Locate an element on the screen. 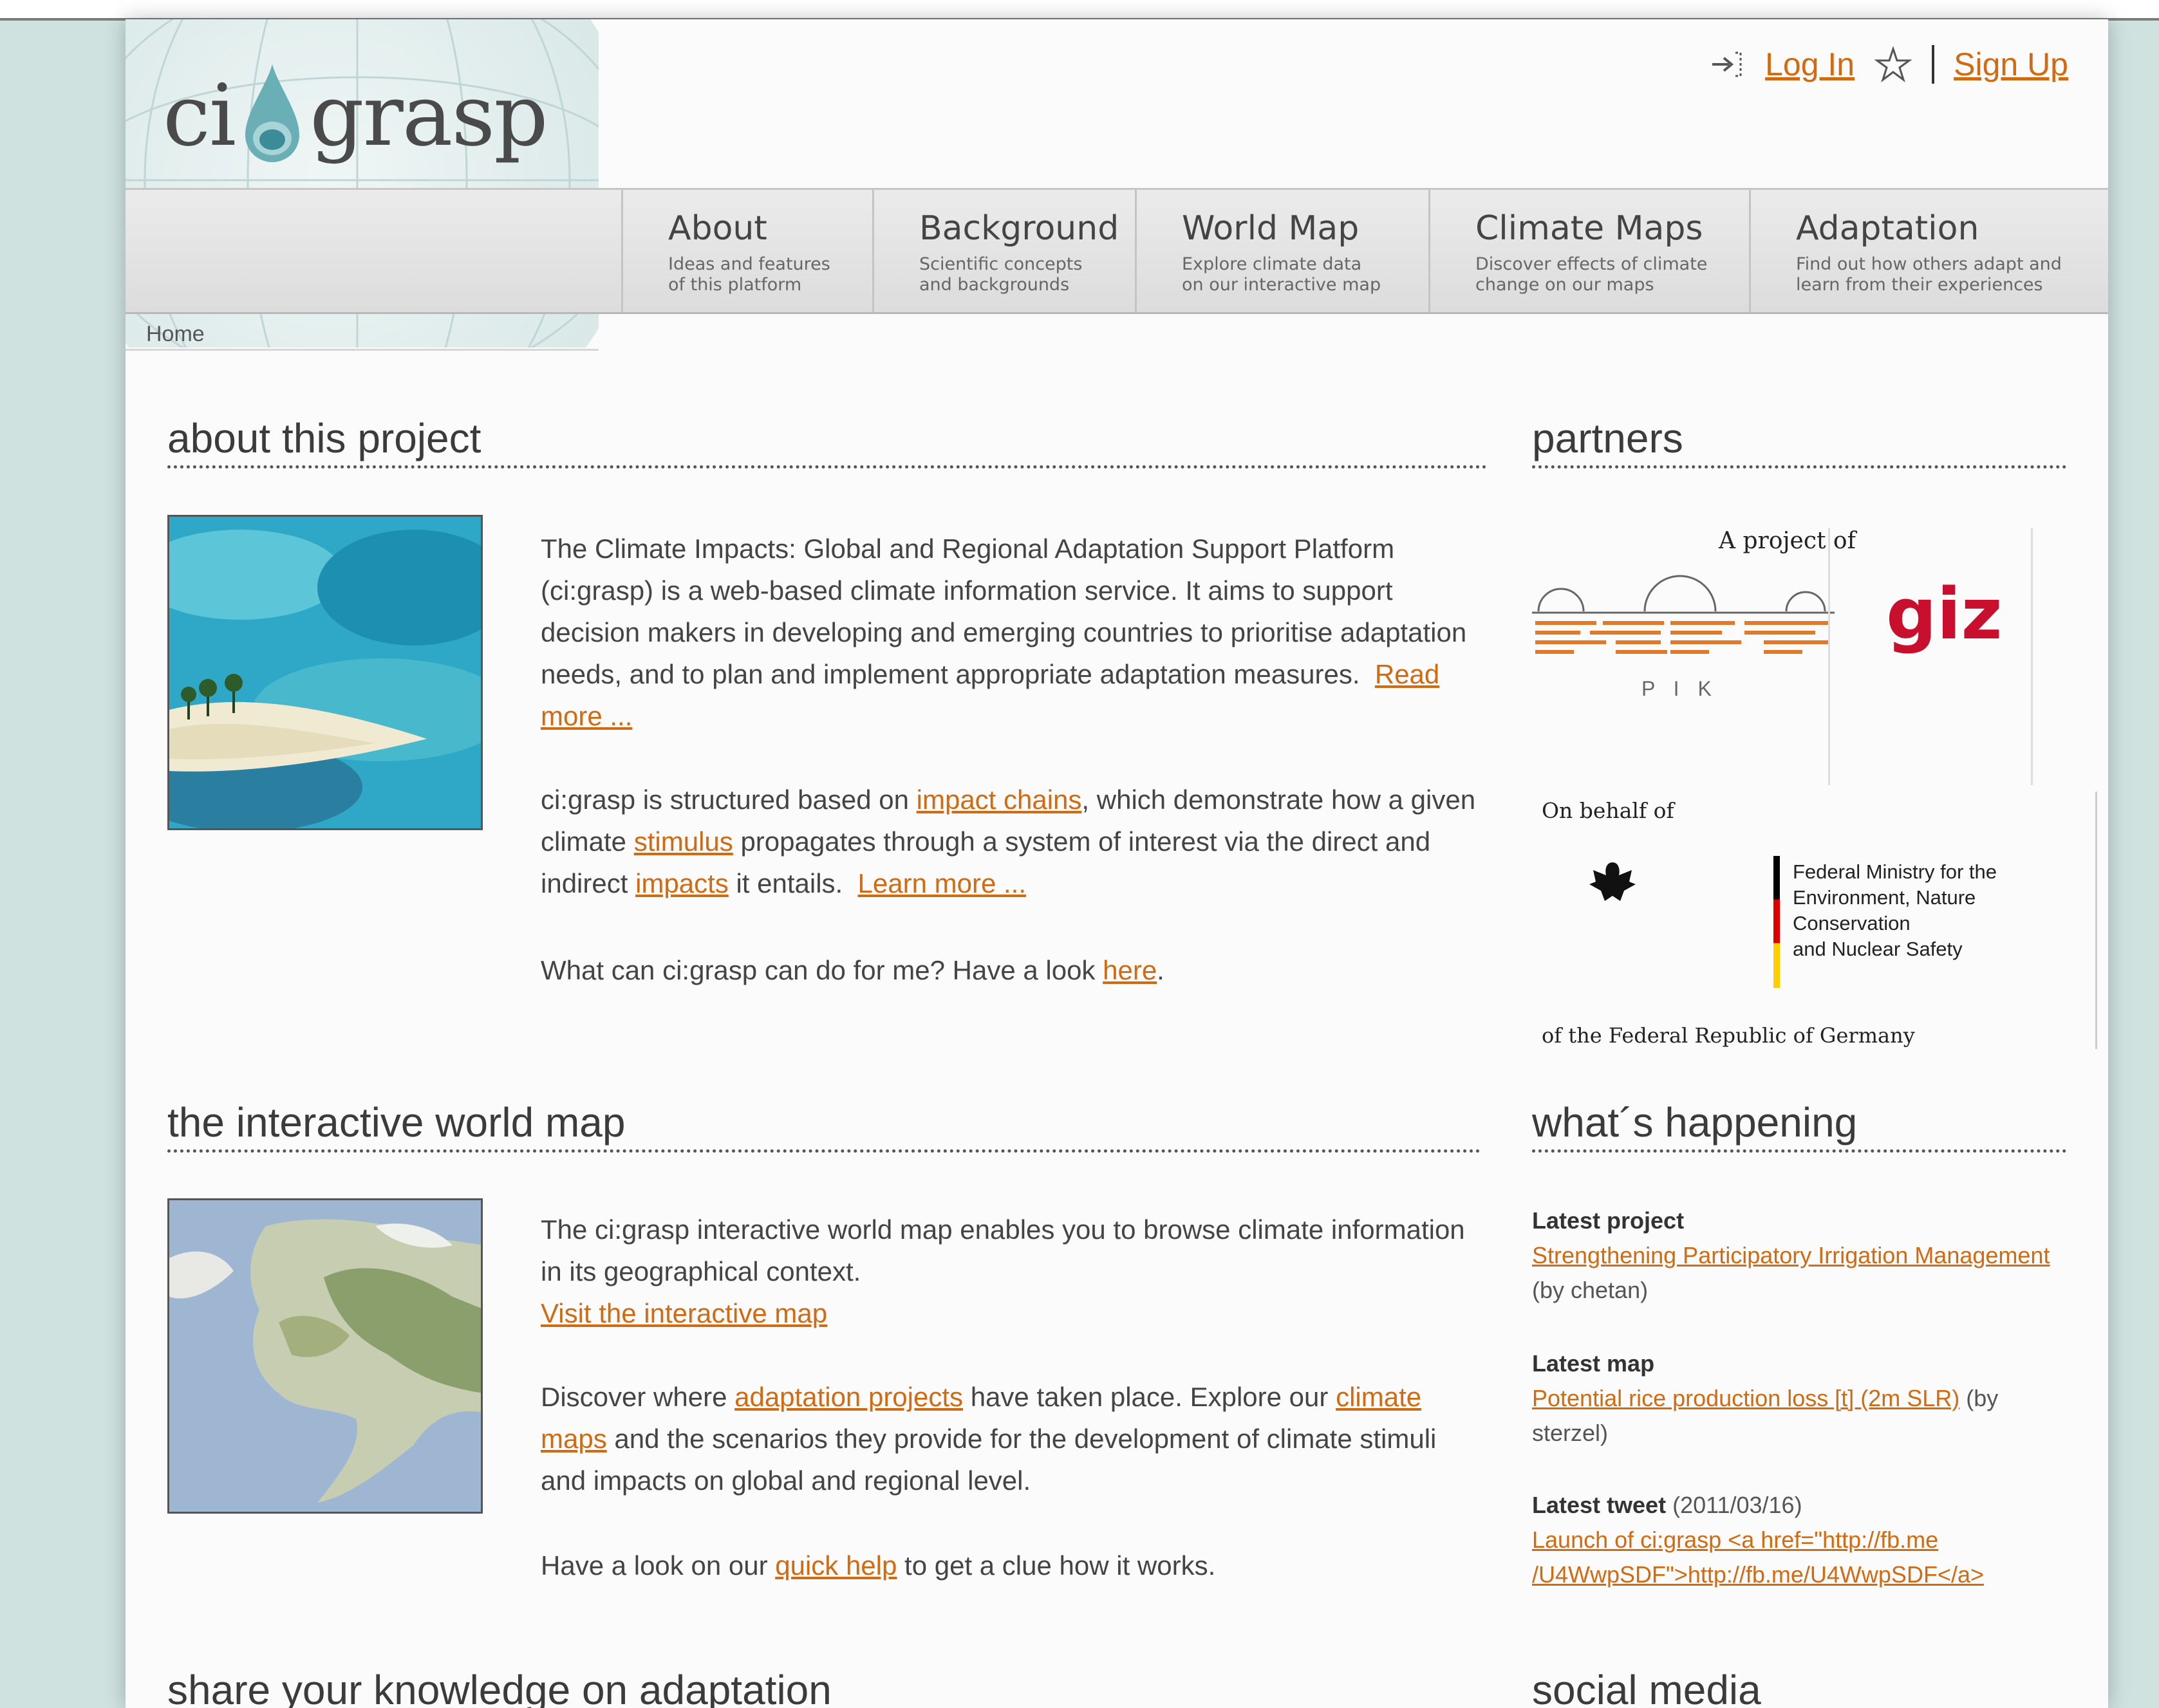 The height and width of the screenshot is (1708, 2159). about-heading: about this project is located at coordinates (827, 442).